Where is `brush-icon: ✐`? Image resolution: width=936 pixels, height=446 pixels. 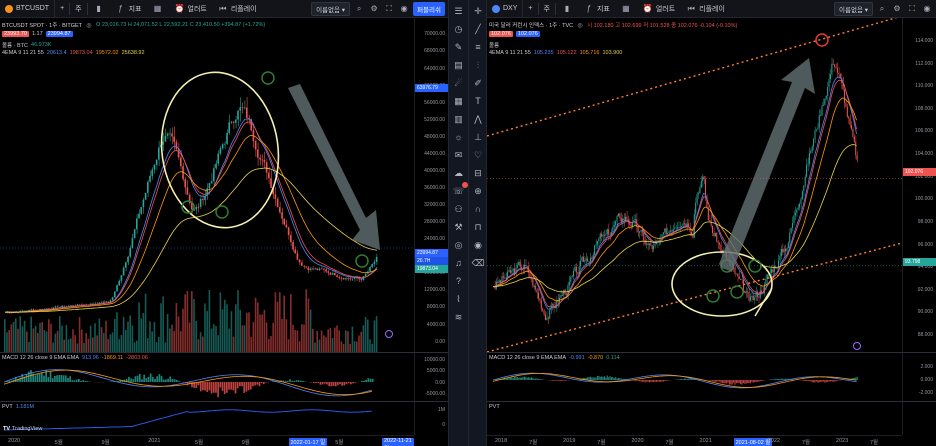 brush-icon: ✐ is located at coordinates (478, 83).